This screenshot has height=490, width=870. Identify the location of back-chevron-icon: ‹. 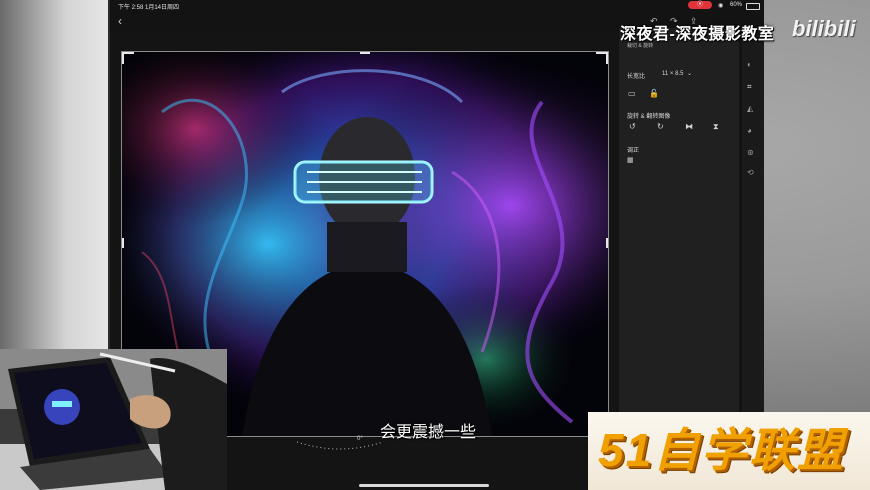
(120, 21).